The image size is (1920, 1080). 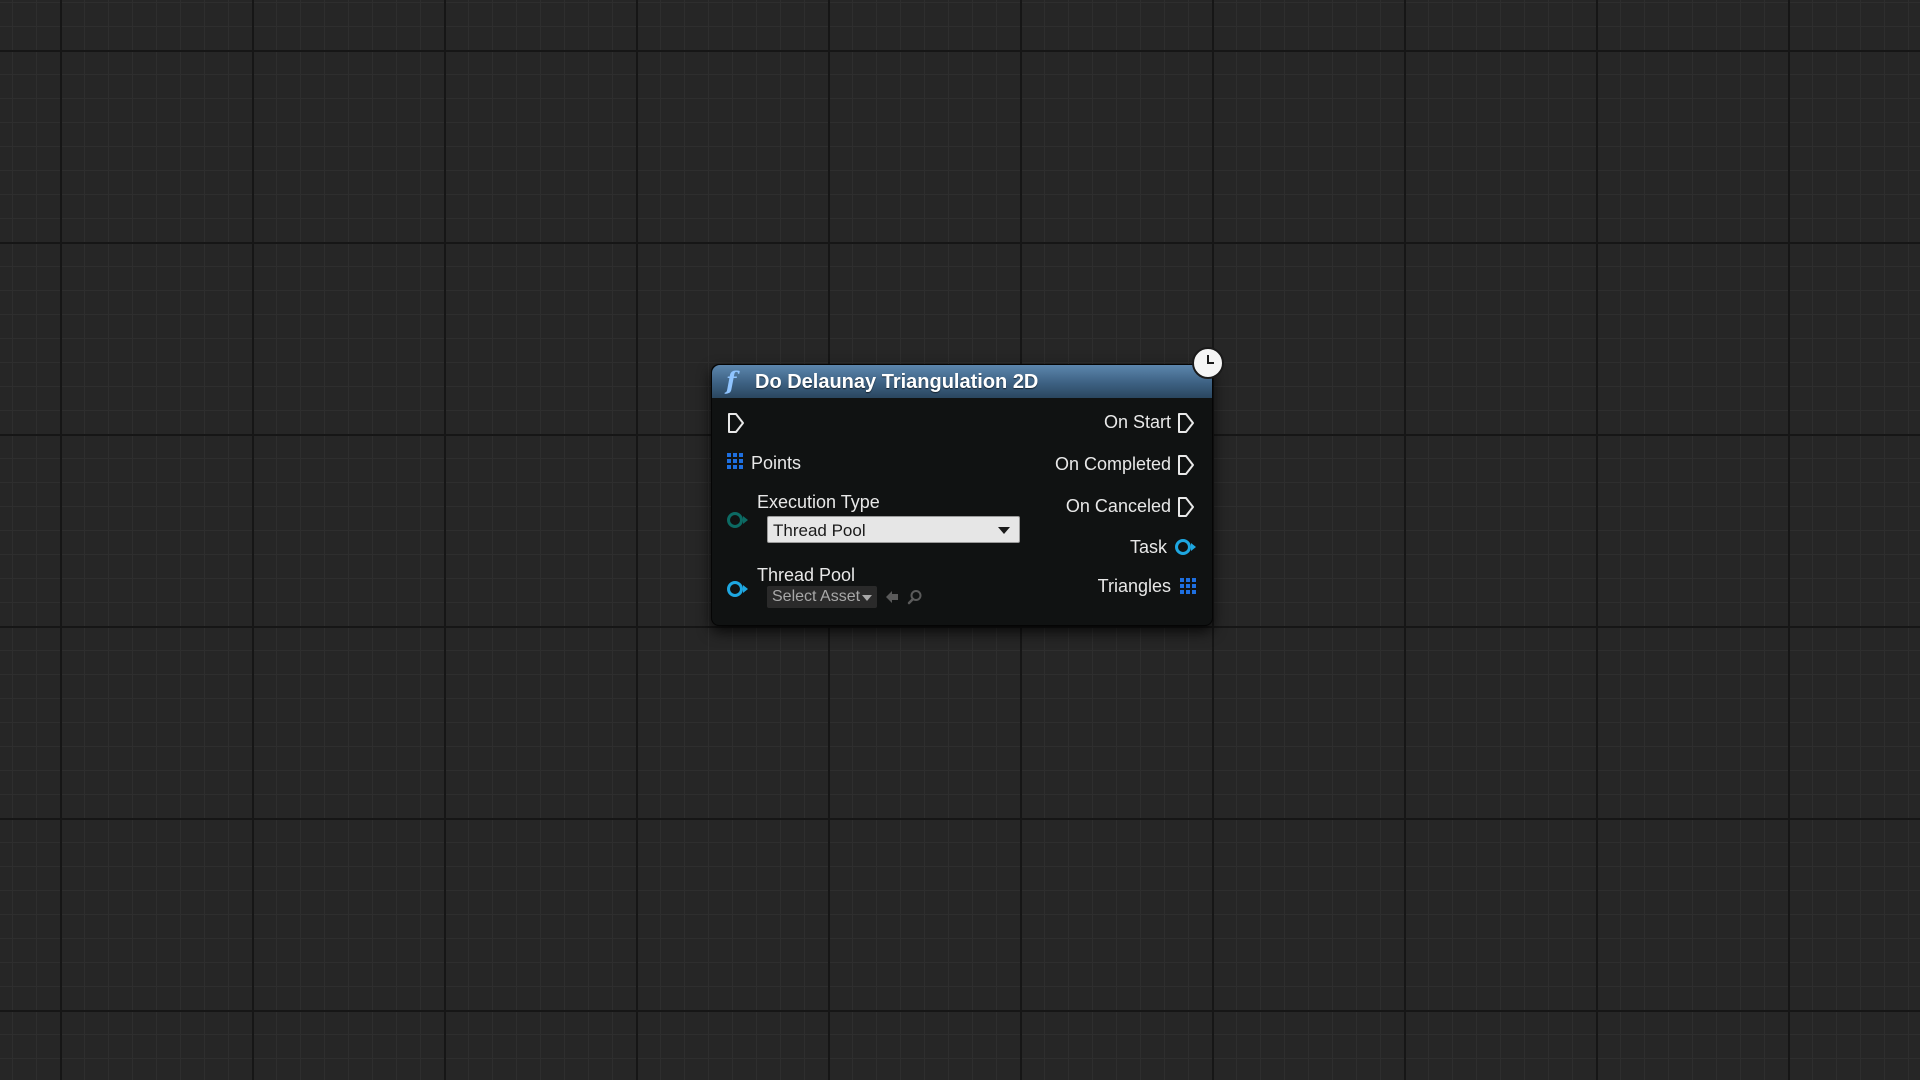 What do you see at coordinates (818, 502) in the screenshot?
I see `execution-type-label: Execution Type` at bounding box center [818, 502].